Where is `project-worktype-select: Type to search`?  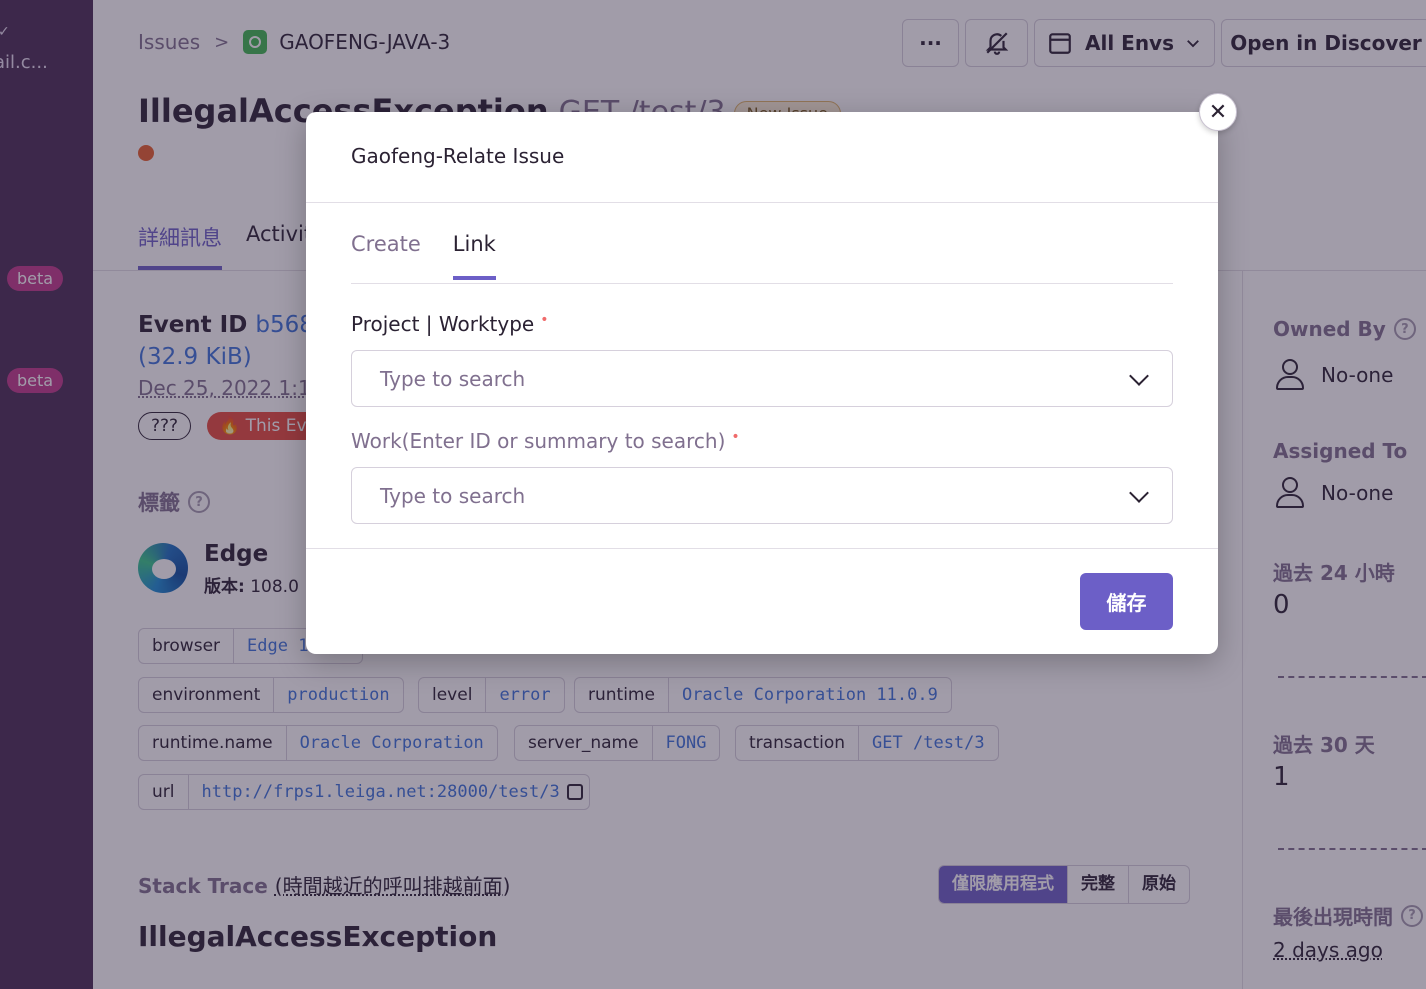 project-worktype-select: Type to search is located at coordinates (762, 378).